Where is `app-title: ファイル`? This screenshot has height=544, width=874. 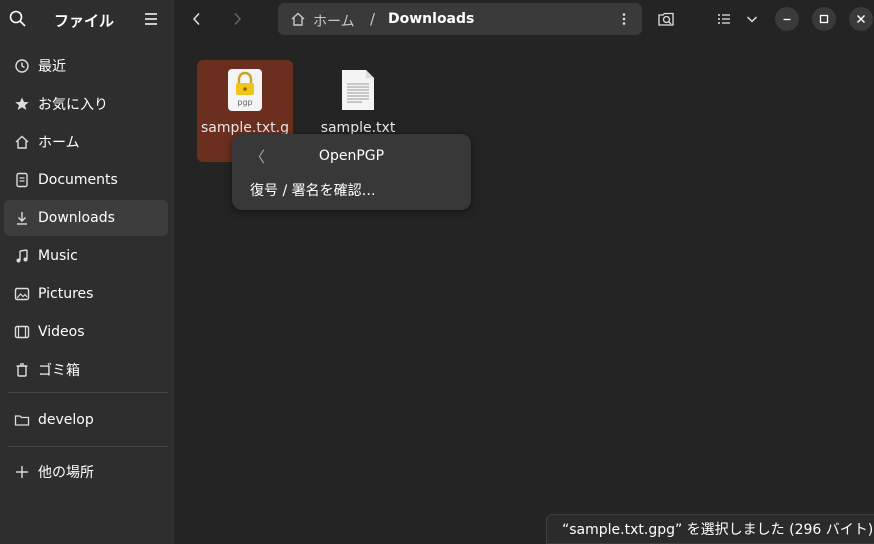 app-title: ファイル is located at coordinates (84, 21).